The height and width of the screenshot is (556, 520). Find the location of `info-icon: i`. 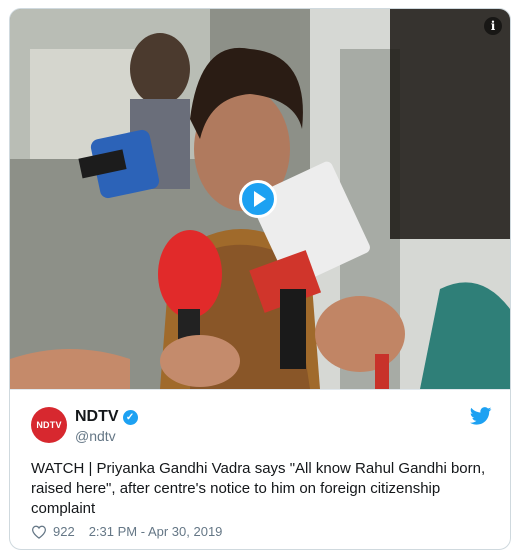

info-icon: i is located at coordinates (493, 26).